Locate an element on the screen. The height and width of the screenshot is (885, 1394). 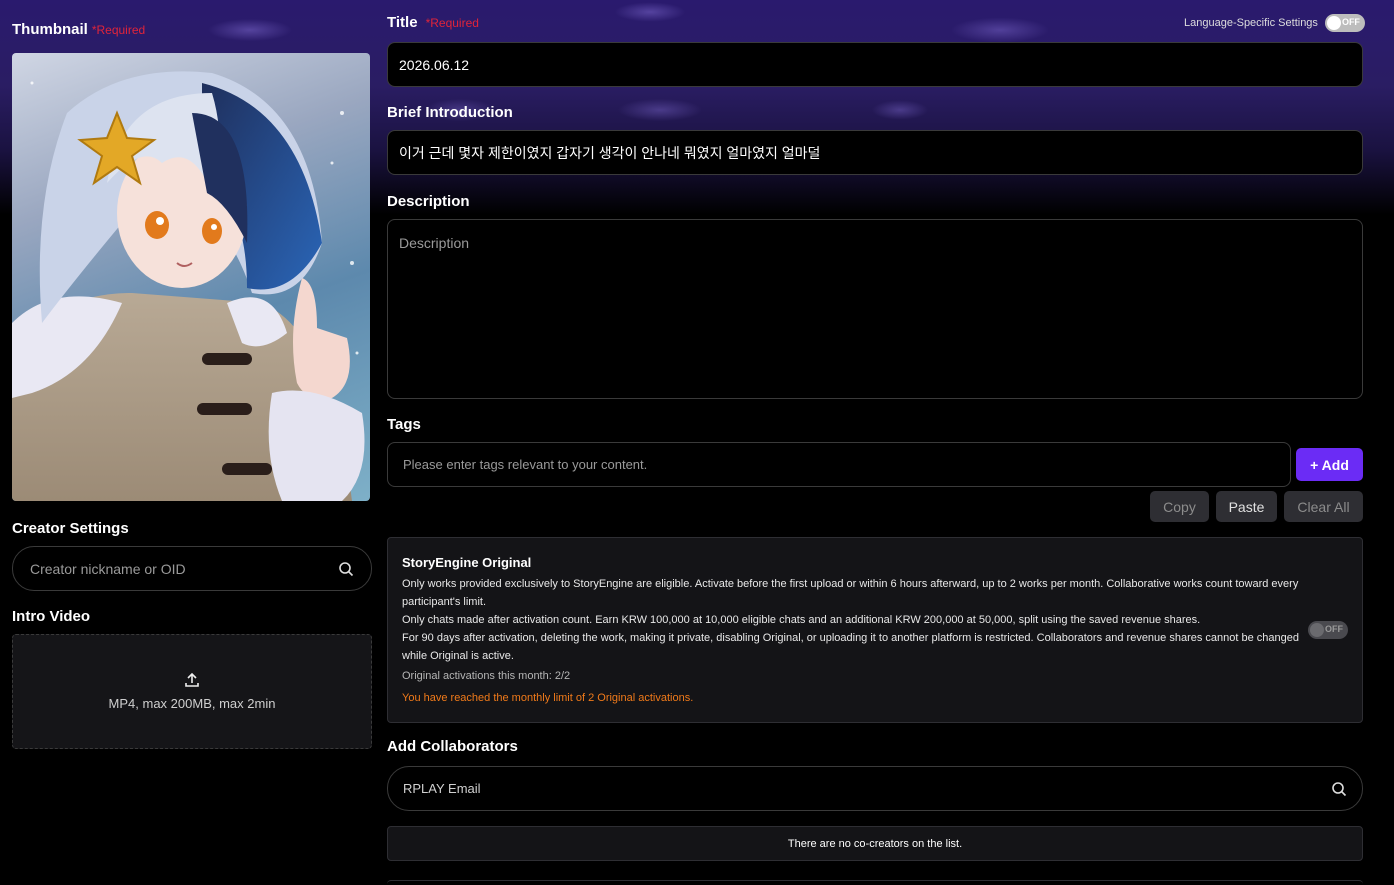
add-tag-button: + Add is located at coordinates (1329, 464).